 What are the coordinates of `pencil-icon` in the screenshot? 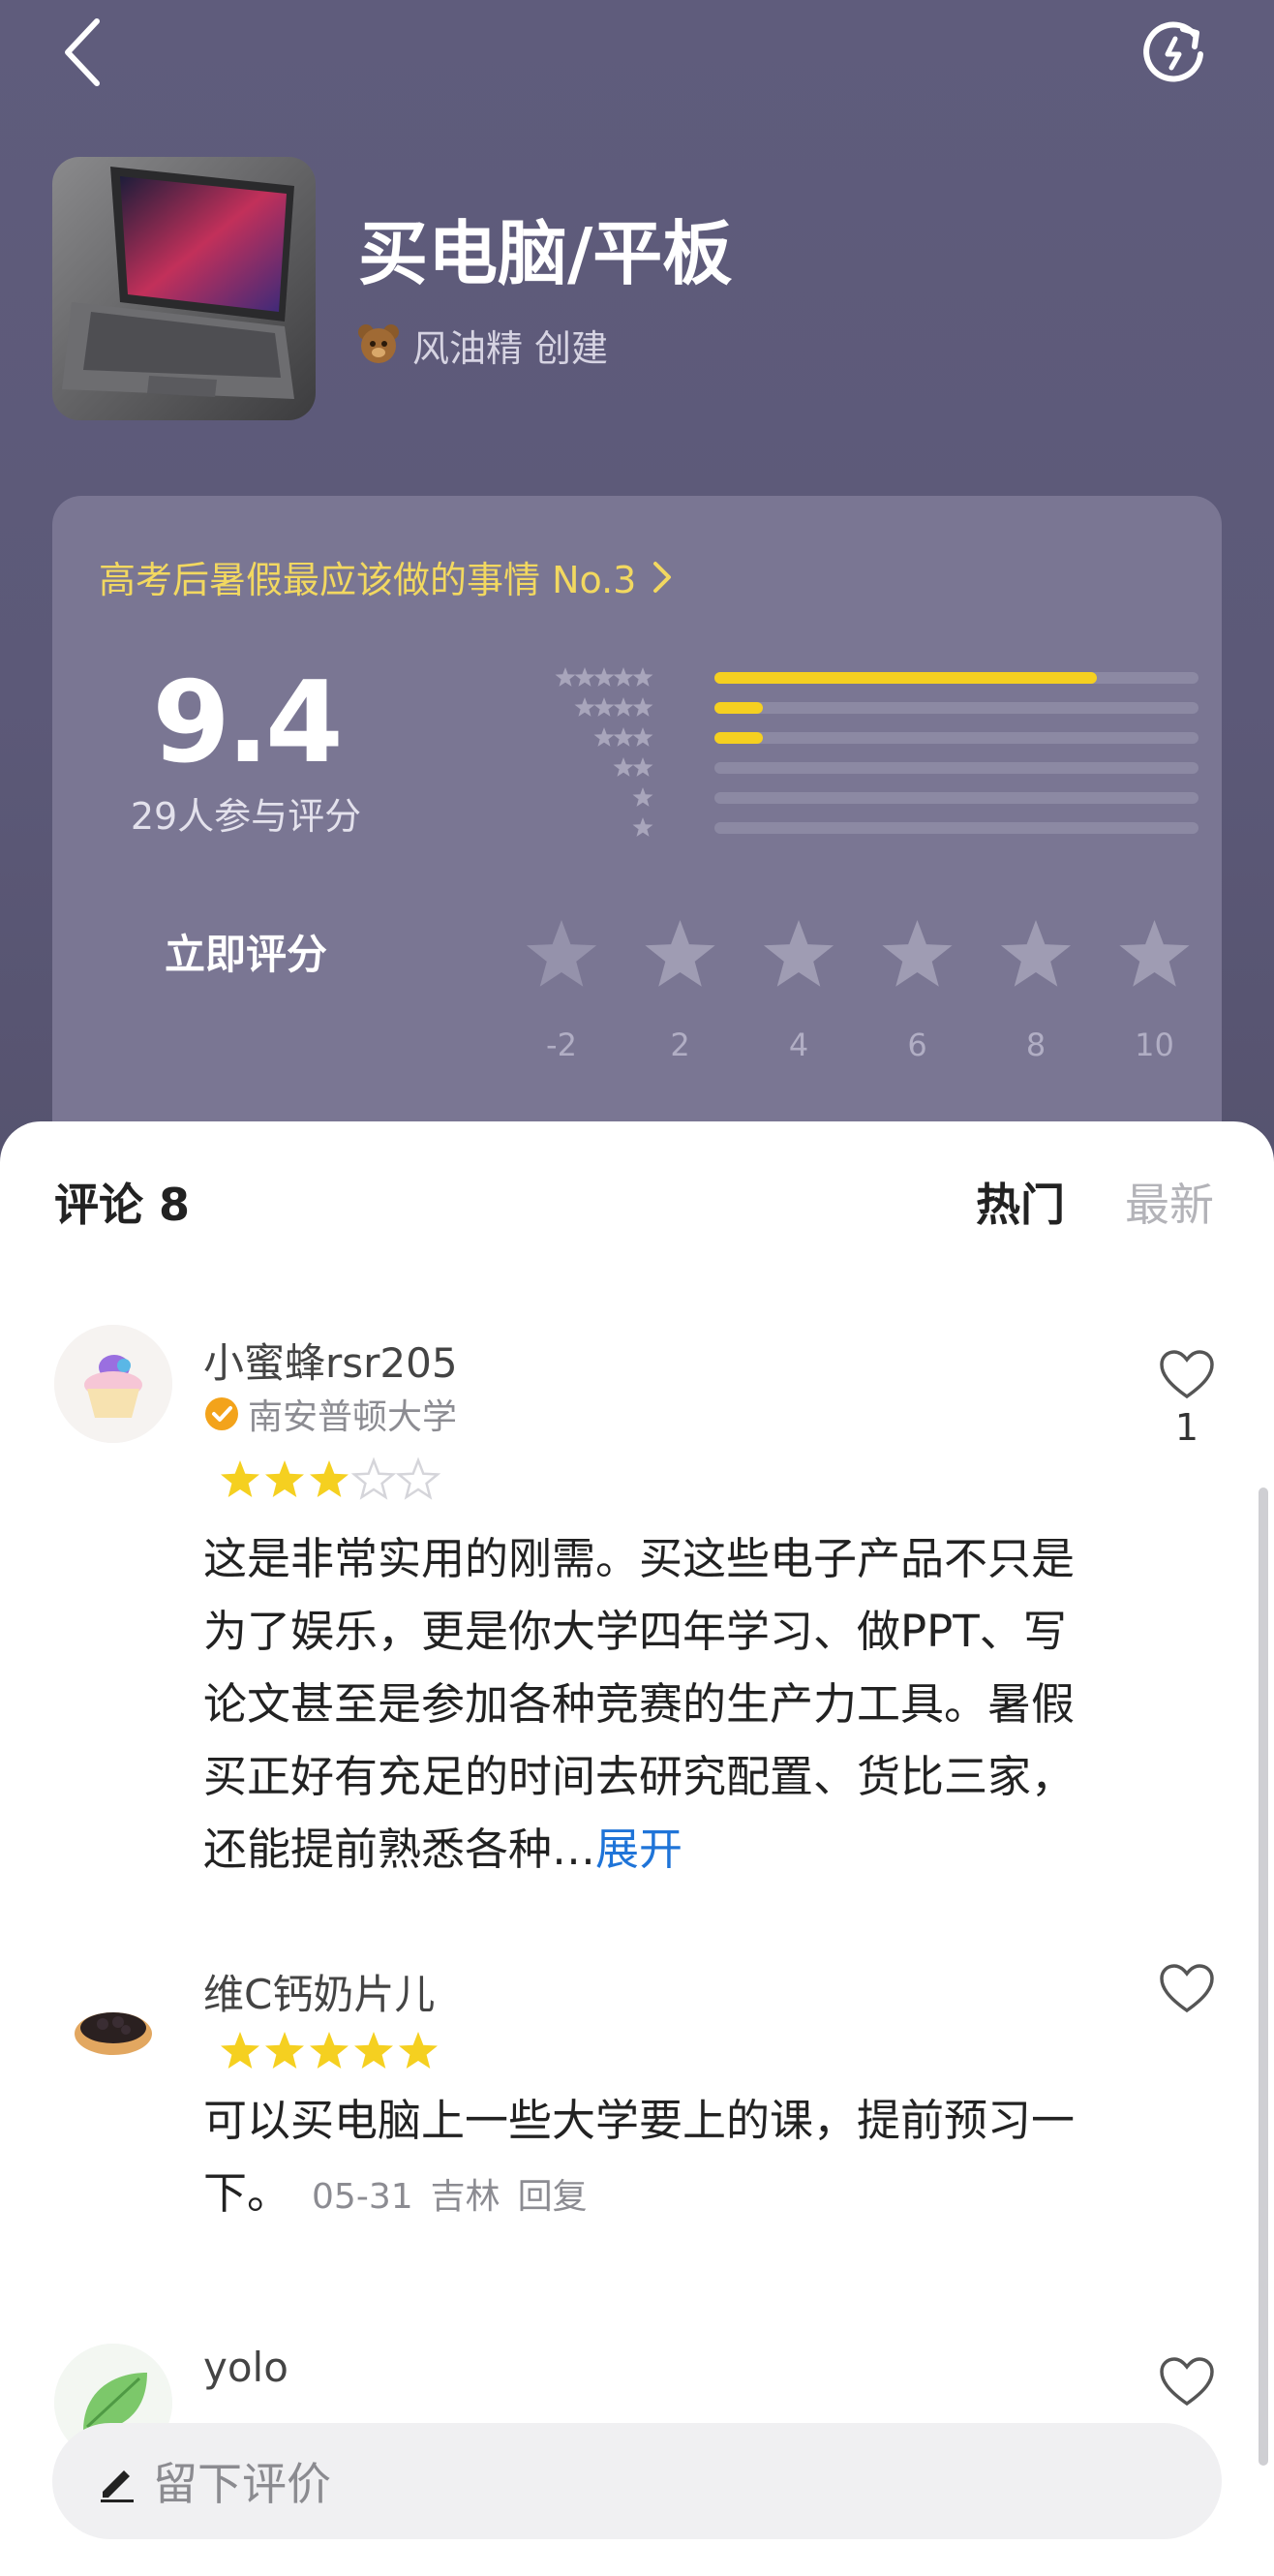 It's located at (117, 2486).